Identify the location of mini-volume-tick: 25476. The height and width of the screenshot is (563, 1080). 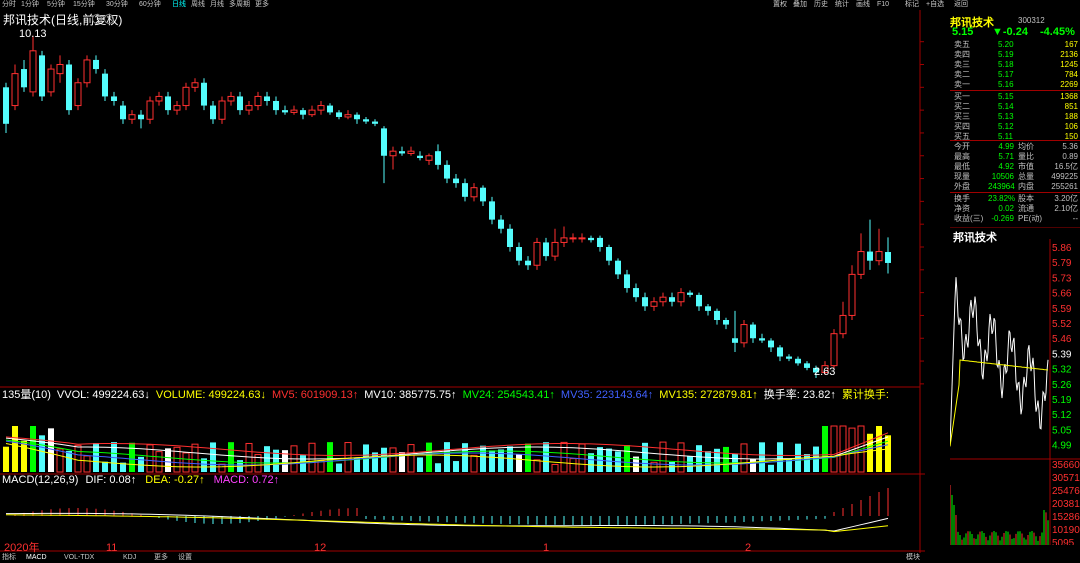
(1066, 491).